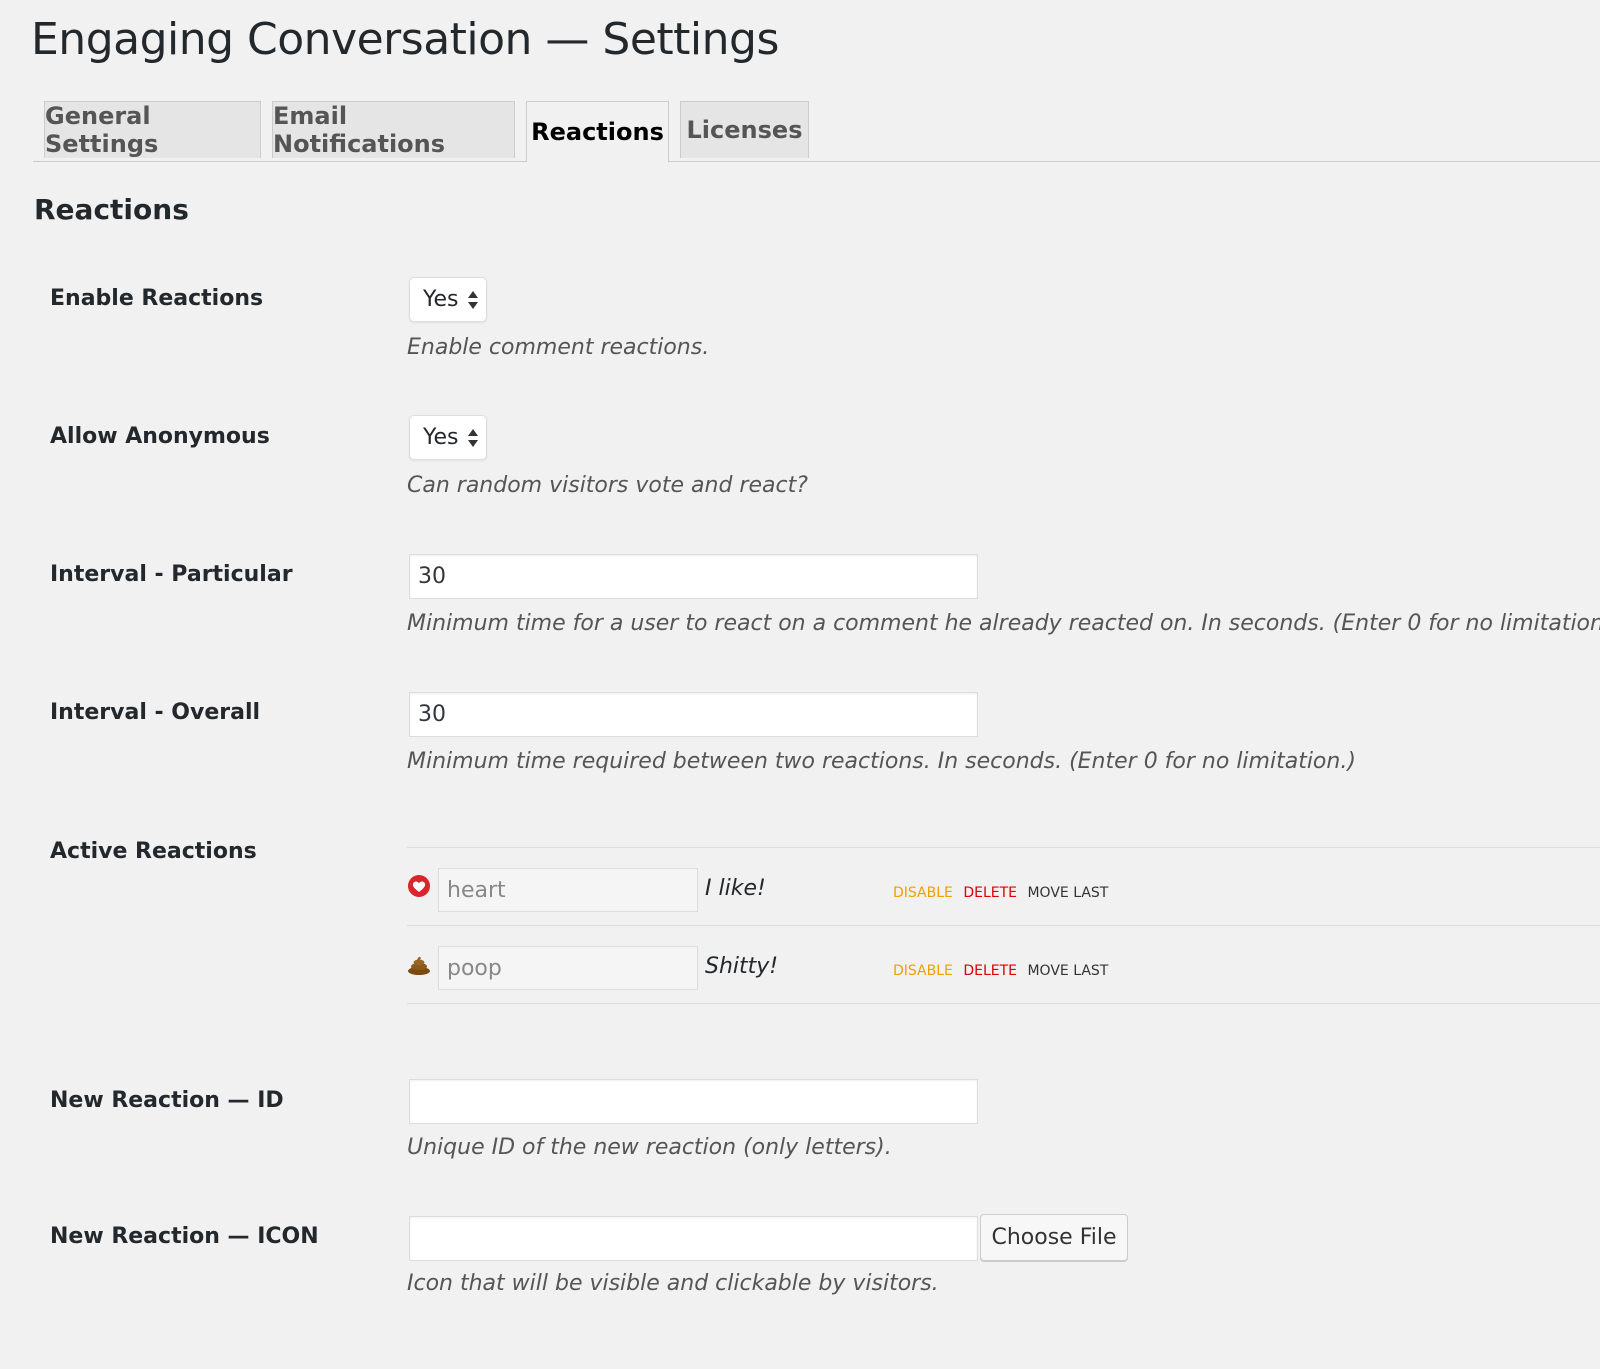 The width and height of the screenshot is (1600, 1369). What do you see at coordinates (693, 1101) in the screenshot?
I see `new-reaction-id-input` at bounding box center [693, 1101].